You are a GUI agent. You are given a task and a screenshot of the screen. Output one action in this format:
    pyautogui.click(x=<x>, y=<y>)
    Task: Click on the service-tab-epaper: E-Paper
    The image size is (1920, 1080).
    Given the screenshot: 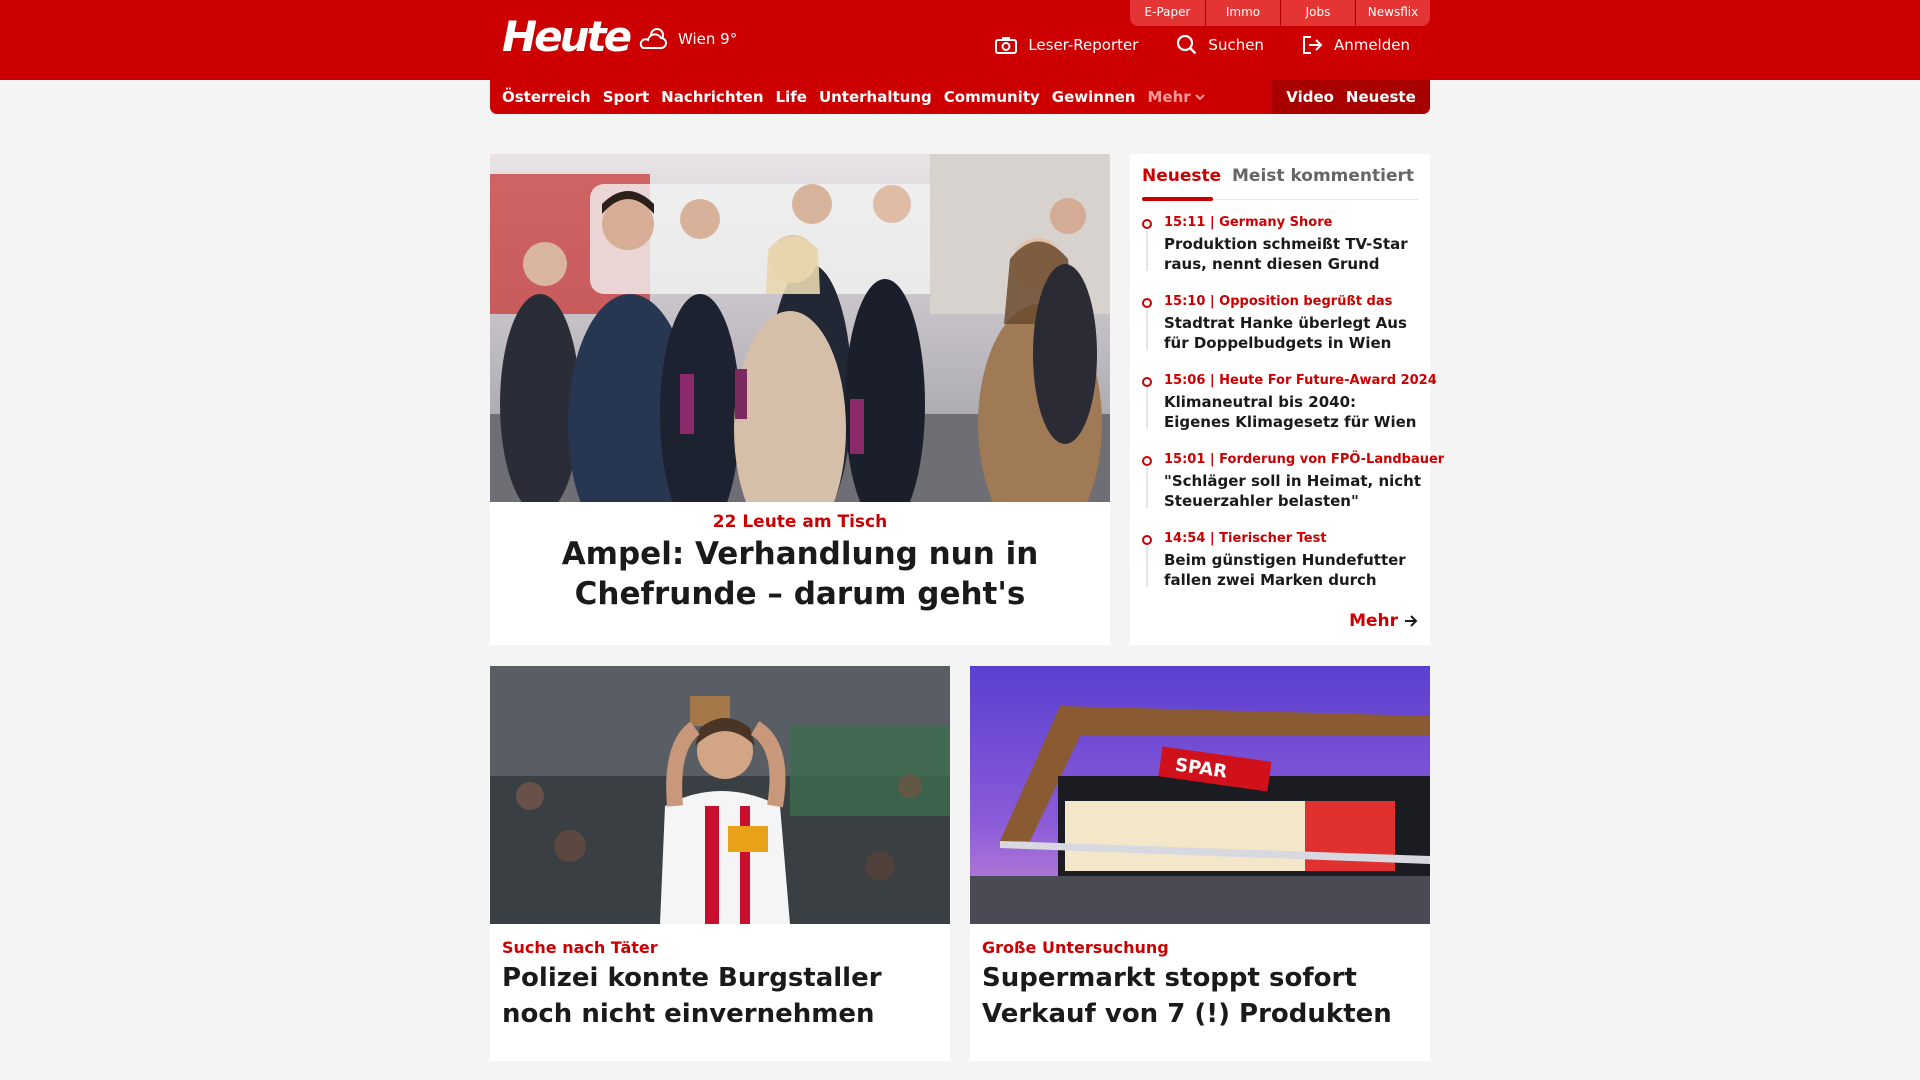 What is the action you would take?
    pyautogui.click(x=1167, y=13)
    